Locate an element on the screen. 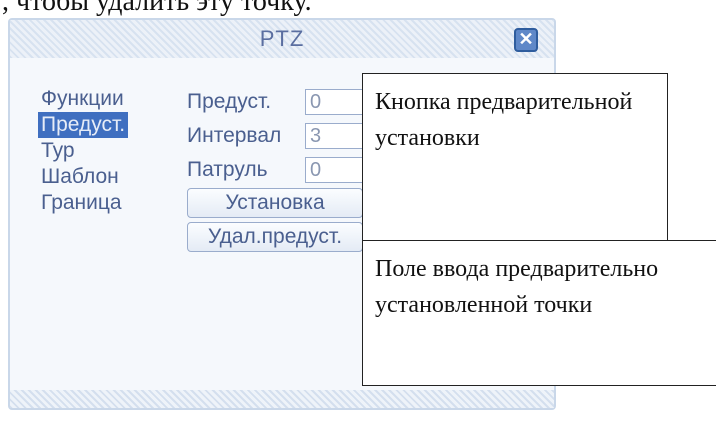  menu-item-functions: Функции is located at coordinates (82, 99).